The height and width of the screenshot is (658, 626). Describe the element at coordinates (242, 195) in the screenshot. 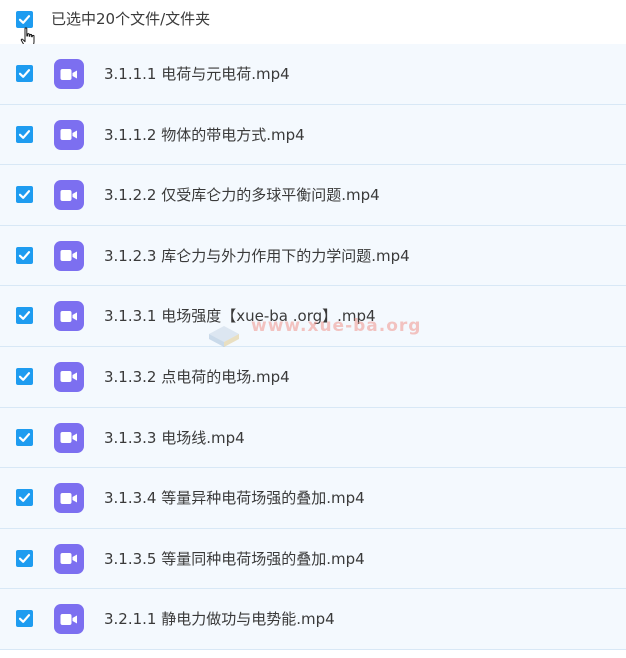

I see `file-name: 3.1.2.2 仅受库仑力的多球平衡问题.mp4` at that location.